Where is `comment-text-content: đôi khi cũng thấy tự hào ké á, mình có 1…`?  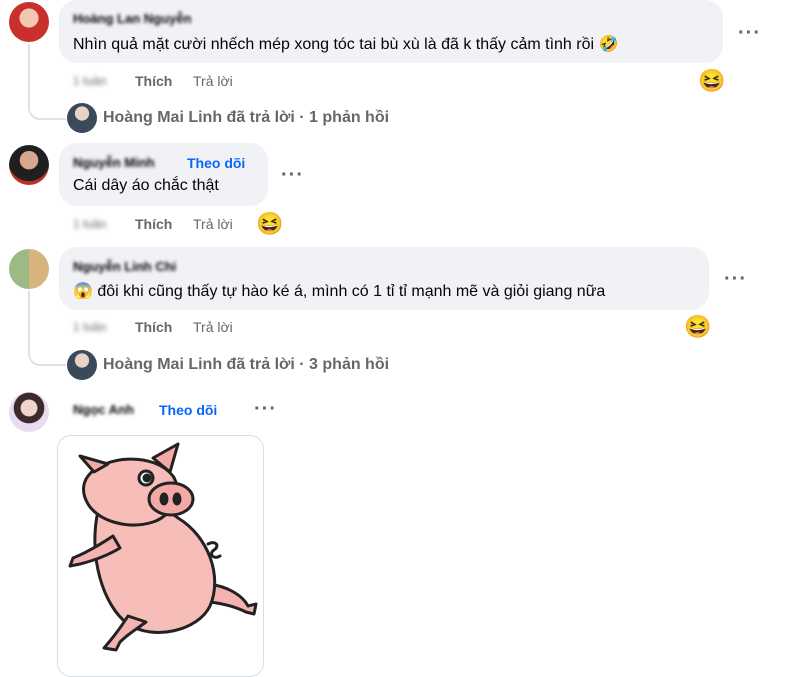 comment-text-content: đôi khi cũng thấy tự hào ké á, mình có 1… is located at coordinates (351, 291).